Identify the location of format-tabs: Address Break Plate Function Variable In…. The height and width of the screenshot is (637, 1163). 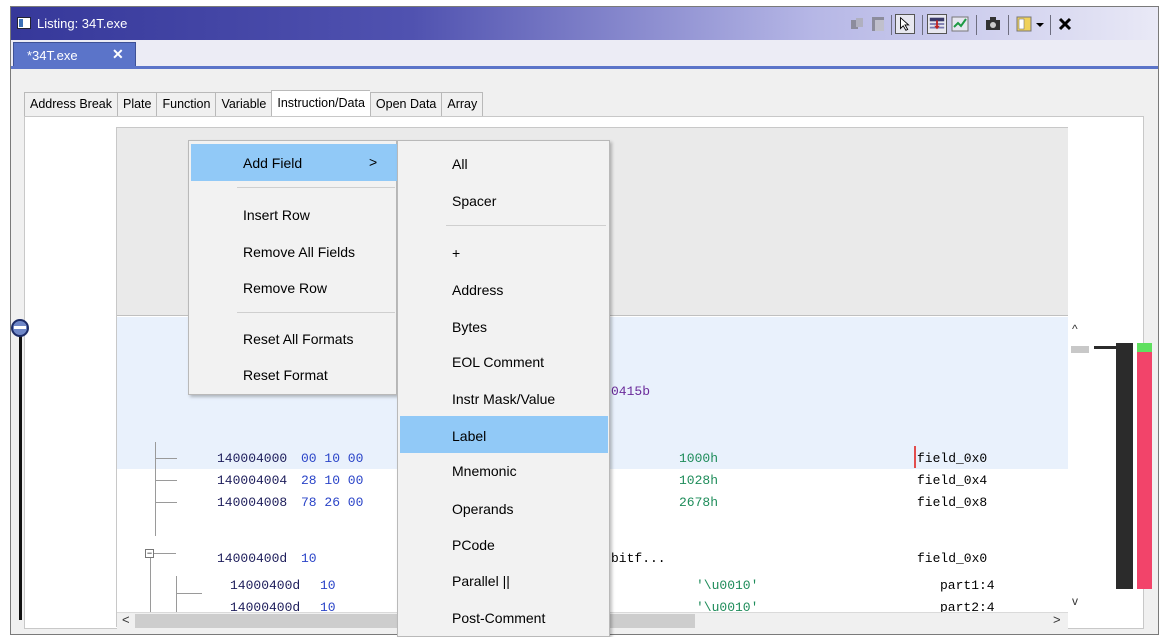
(254, 103).